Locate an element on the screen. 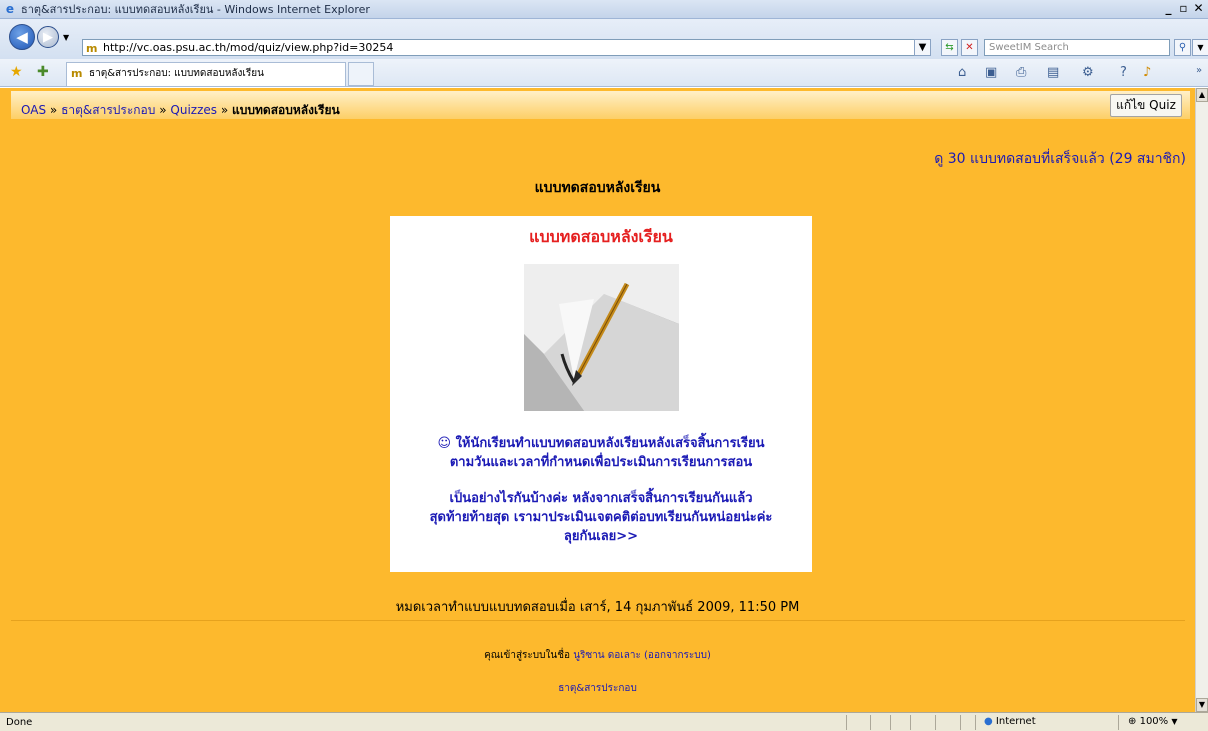  tab-title: ธาตุ&สารประกอบ: แบบทดสอบหลังเรียน is located at coordinates (176, 73).